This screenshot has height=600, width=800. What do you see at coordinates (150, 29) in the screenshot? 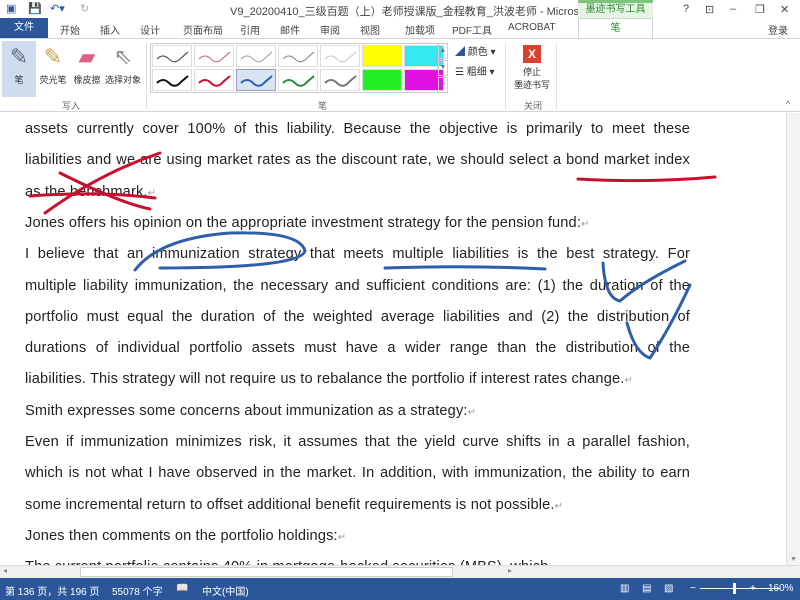
I see `tab-design: 设计` at bounding box center [150, 29].